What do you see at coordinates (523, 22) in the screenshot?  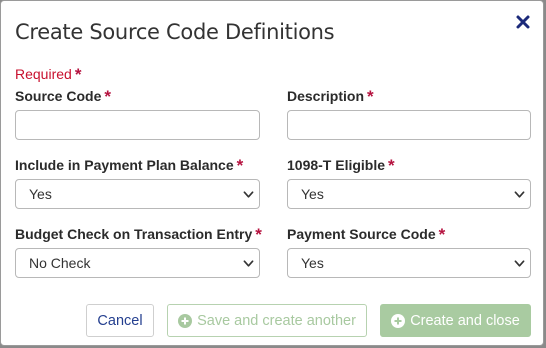 I see `close-icon` at bounding box center [523, 22].